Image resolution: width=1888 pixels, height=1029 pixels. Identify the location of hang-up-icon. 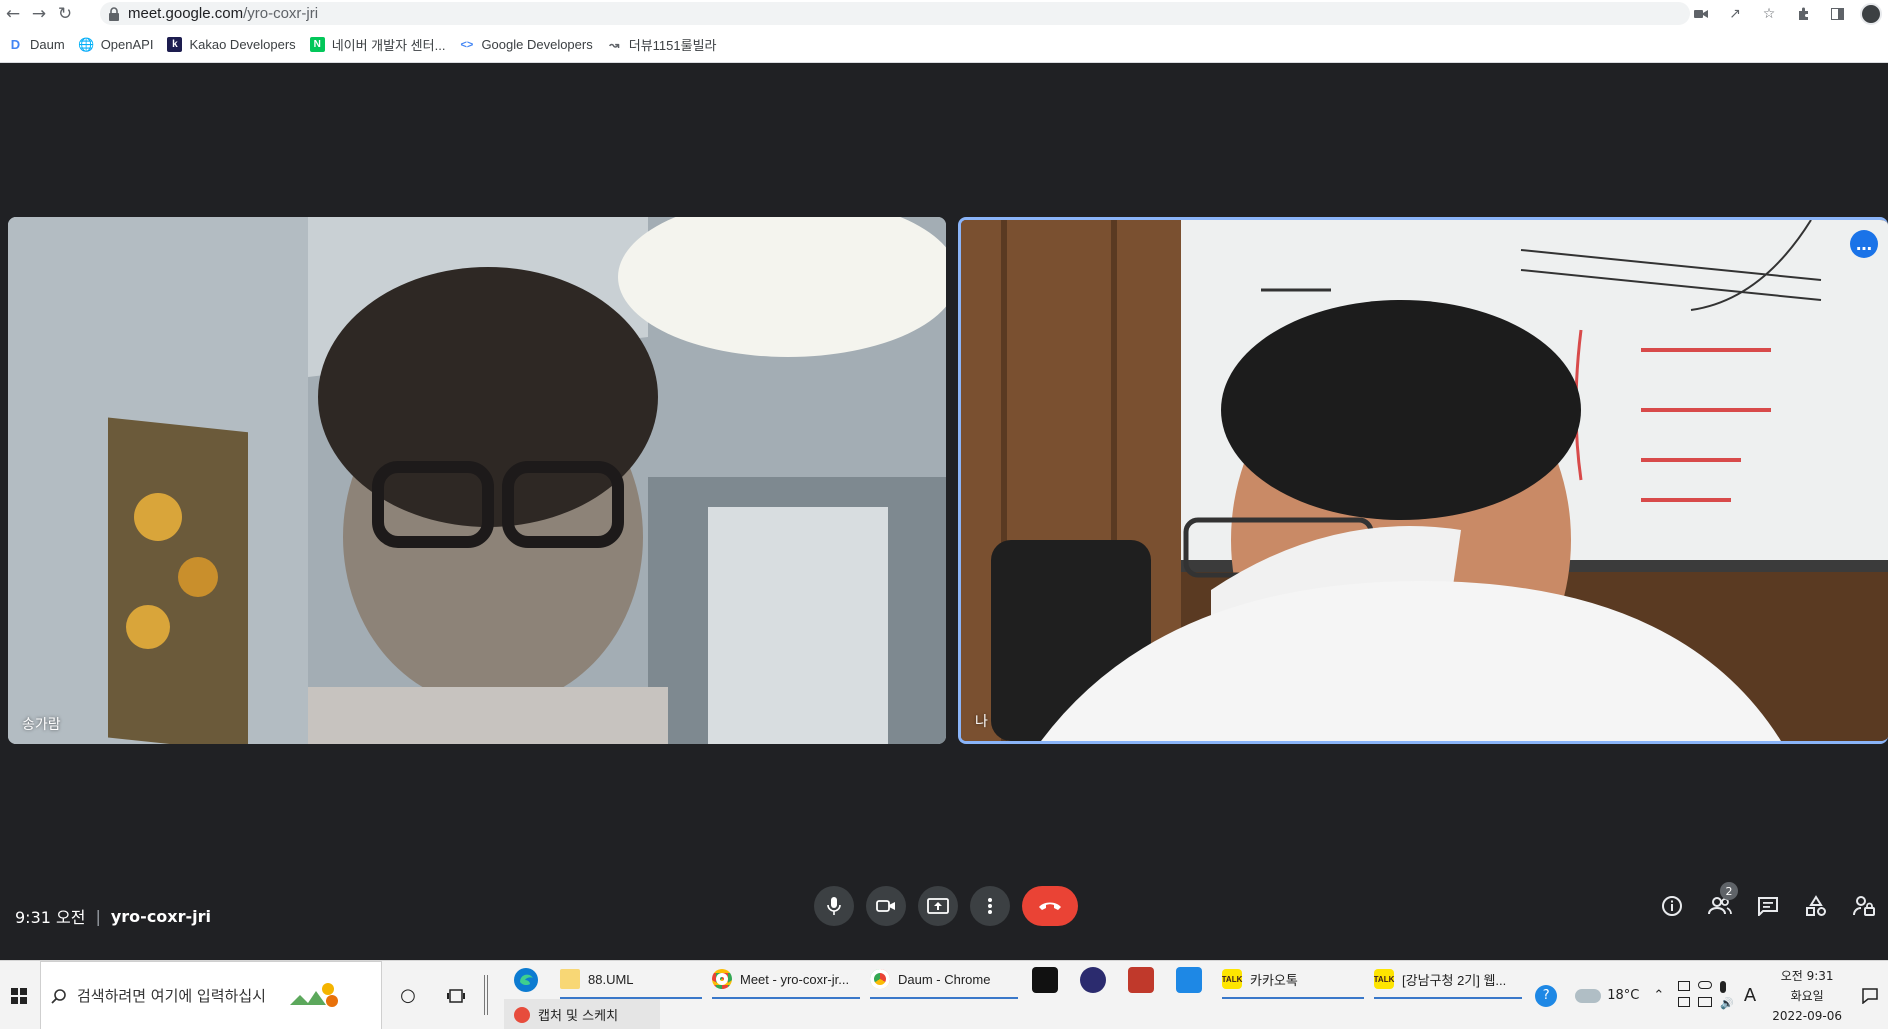
(1050, 906).